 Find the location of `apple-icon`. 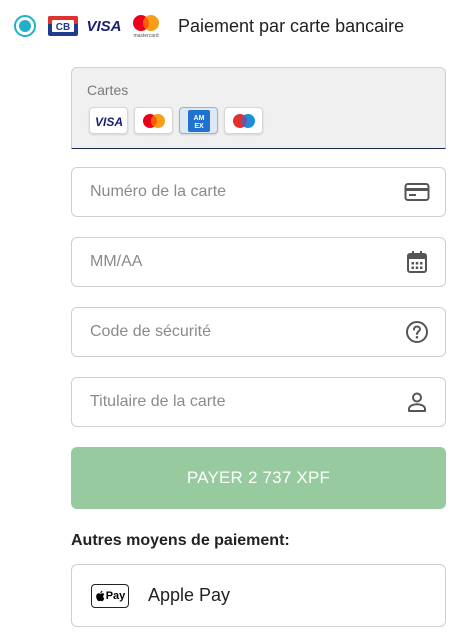

apple-icon is located at coordinates (100, 595).